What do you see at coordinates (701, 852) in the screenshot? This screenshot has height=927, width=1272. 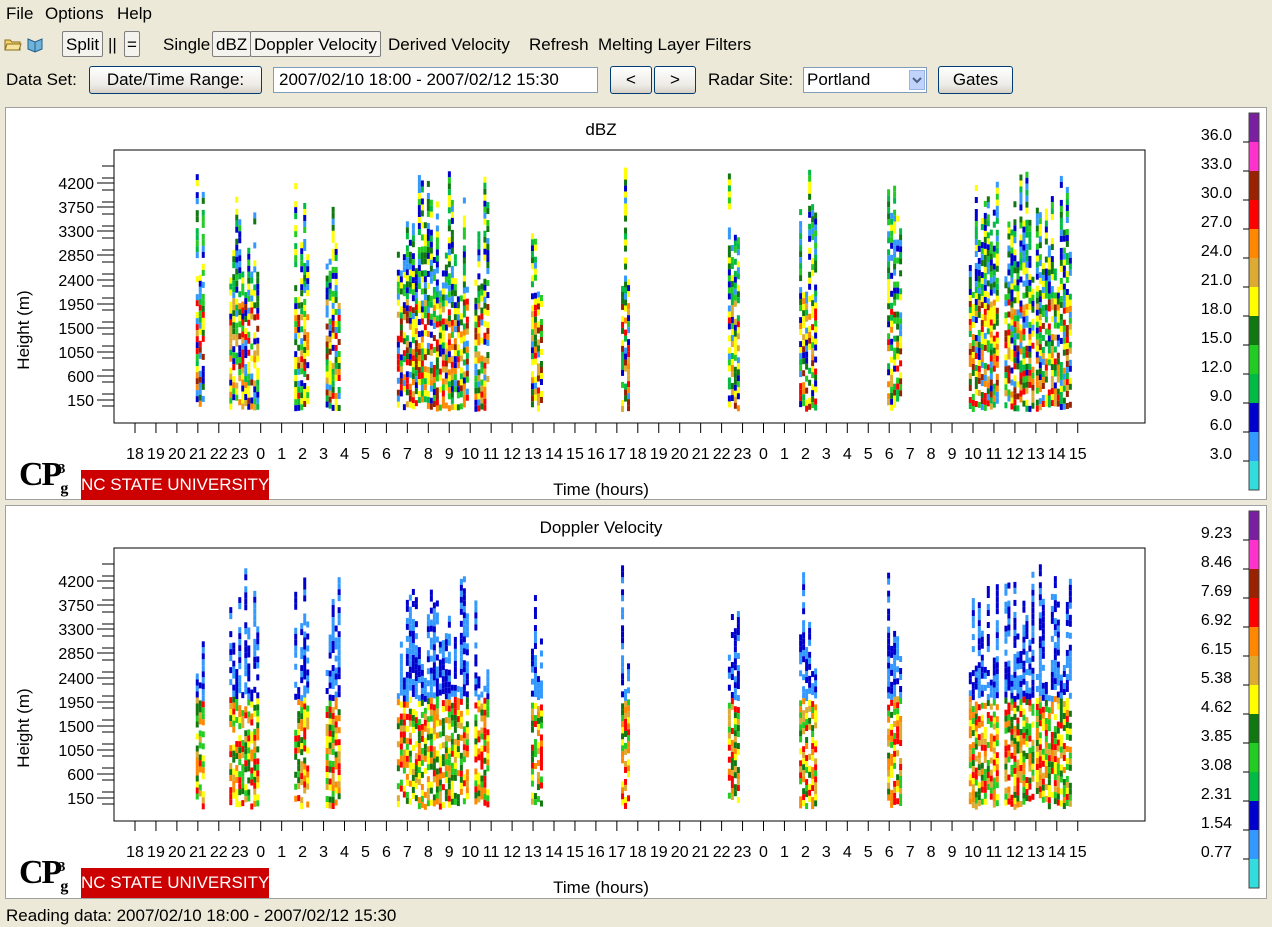 I see `x-tick-label: 21` at bounding box center [701, 852].